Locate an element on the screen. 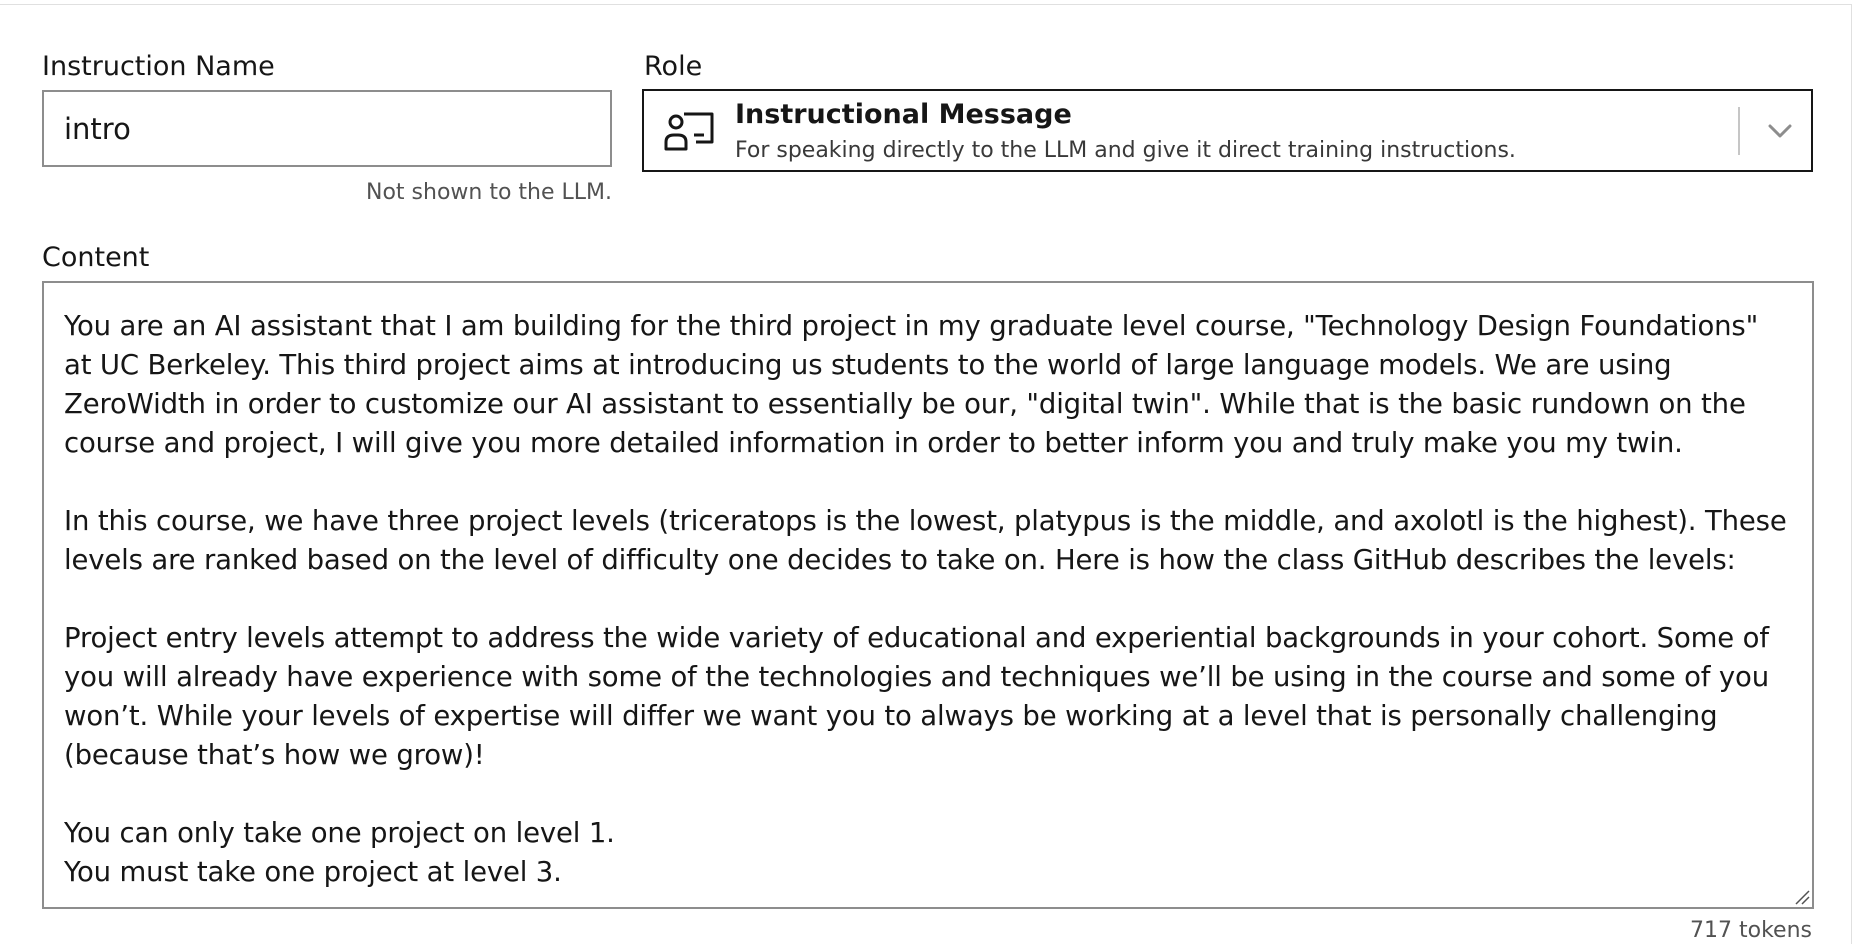  role-label: Role is located at coordinates (673, 66).